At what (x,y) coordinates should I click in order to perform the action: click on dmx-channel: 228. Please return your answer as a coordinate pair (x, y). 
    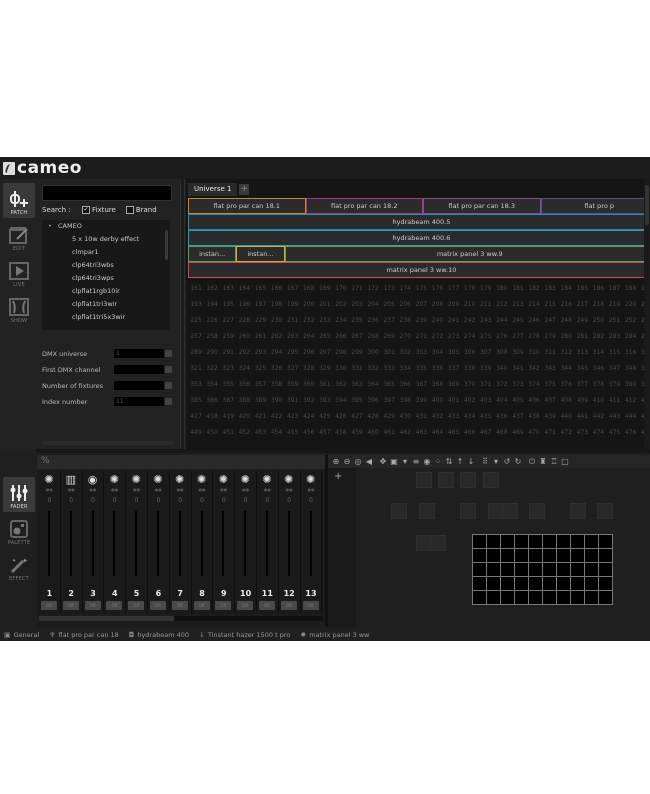
    Looking at the image, I should click on (244, 321).